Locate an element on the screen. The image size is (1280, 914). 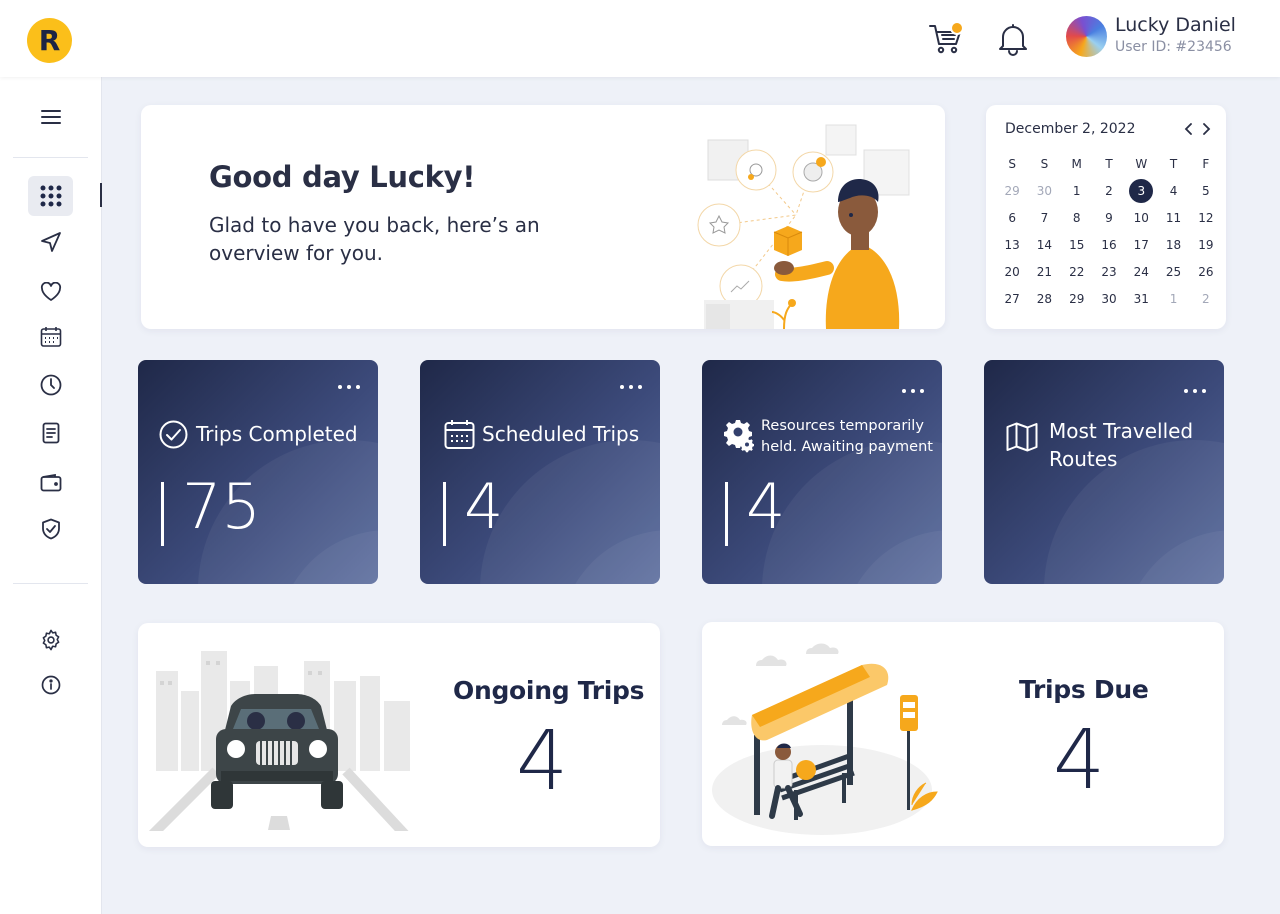
bell-icon is located at coordinates (1013, 39).